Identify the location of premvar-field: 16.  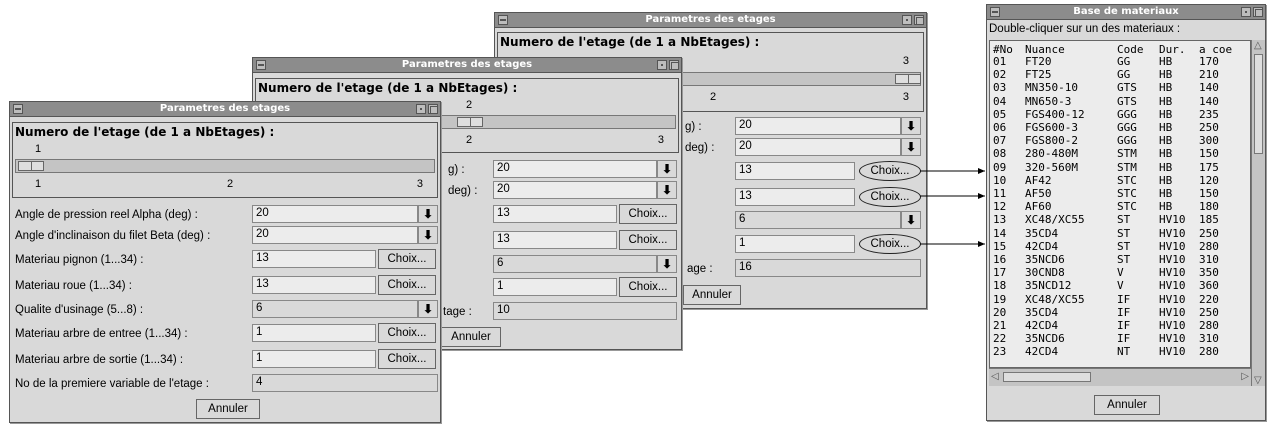
(828, 268).